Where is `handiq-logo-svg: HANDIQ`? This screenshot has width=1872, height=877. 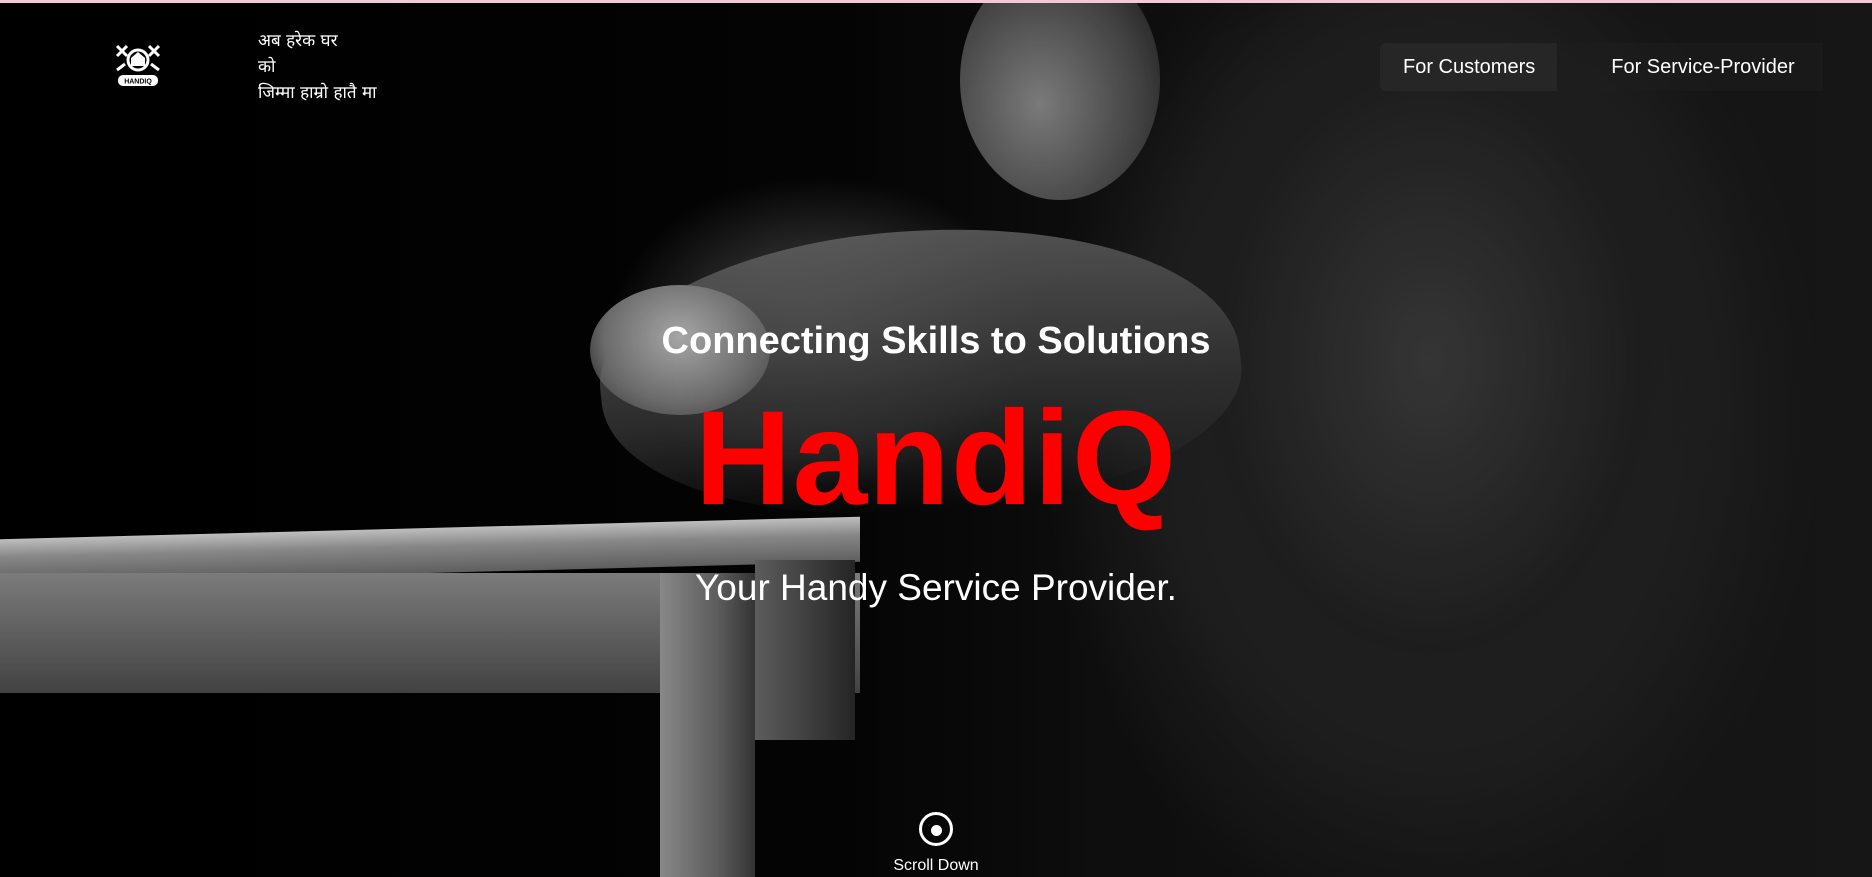 handiq-logo-svg: HANDIQ is located at coordinates (138, 65).